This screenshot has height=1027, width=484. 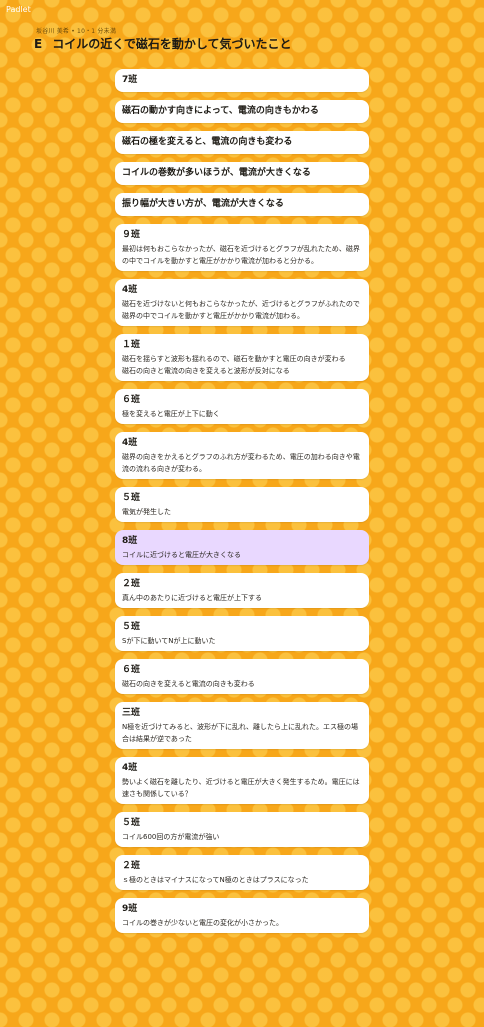 I want to click on post-card: ５班 Sが下に動いてNが上に動いた, so click(x=242, y=633).